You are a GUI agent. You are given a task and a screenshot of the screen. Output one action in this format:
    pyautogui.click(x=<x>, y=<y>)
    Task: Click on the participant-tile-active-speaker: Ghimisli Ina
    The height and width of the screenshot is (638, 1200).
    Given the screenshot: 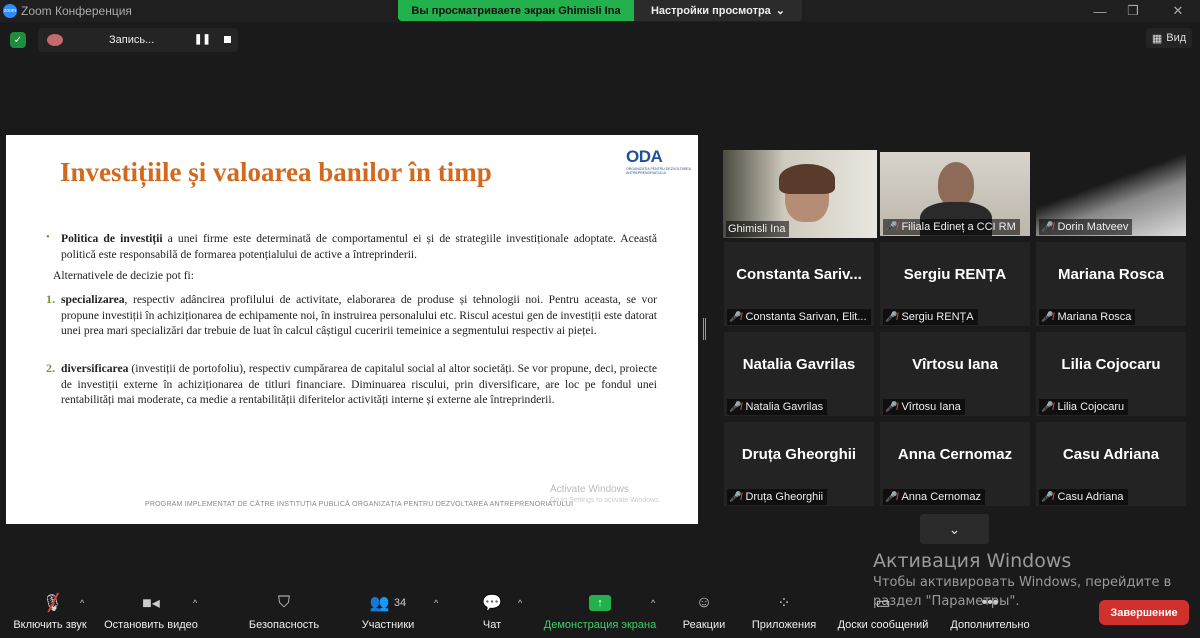 What is the action you would take?
    pyautogui.click(x=800, y=194)
    